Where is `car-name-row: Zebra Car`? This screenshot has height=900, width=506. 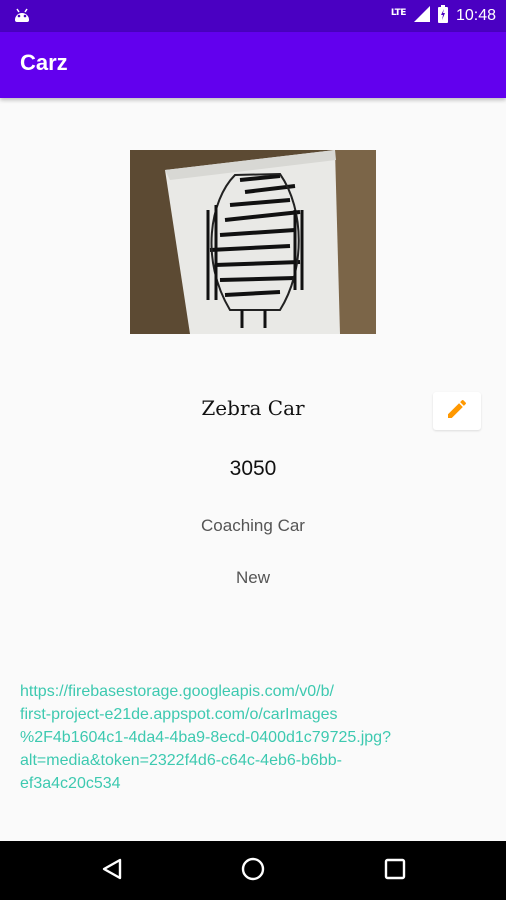
car-name-row: Zebra Car is located at coordinates (253, 411).